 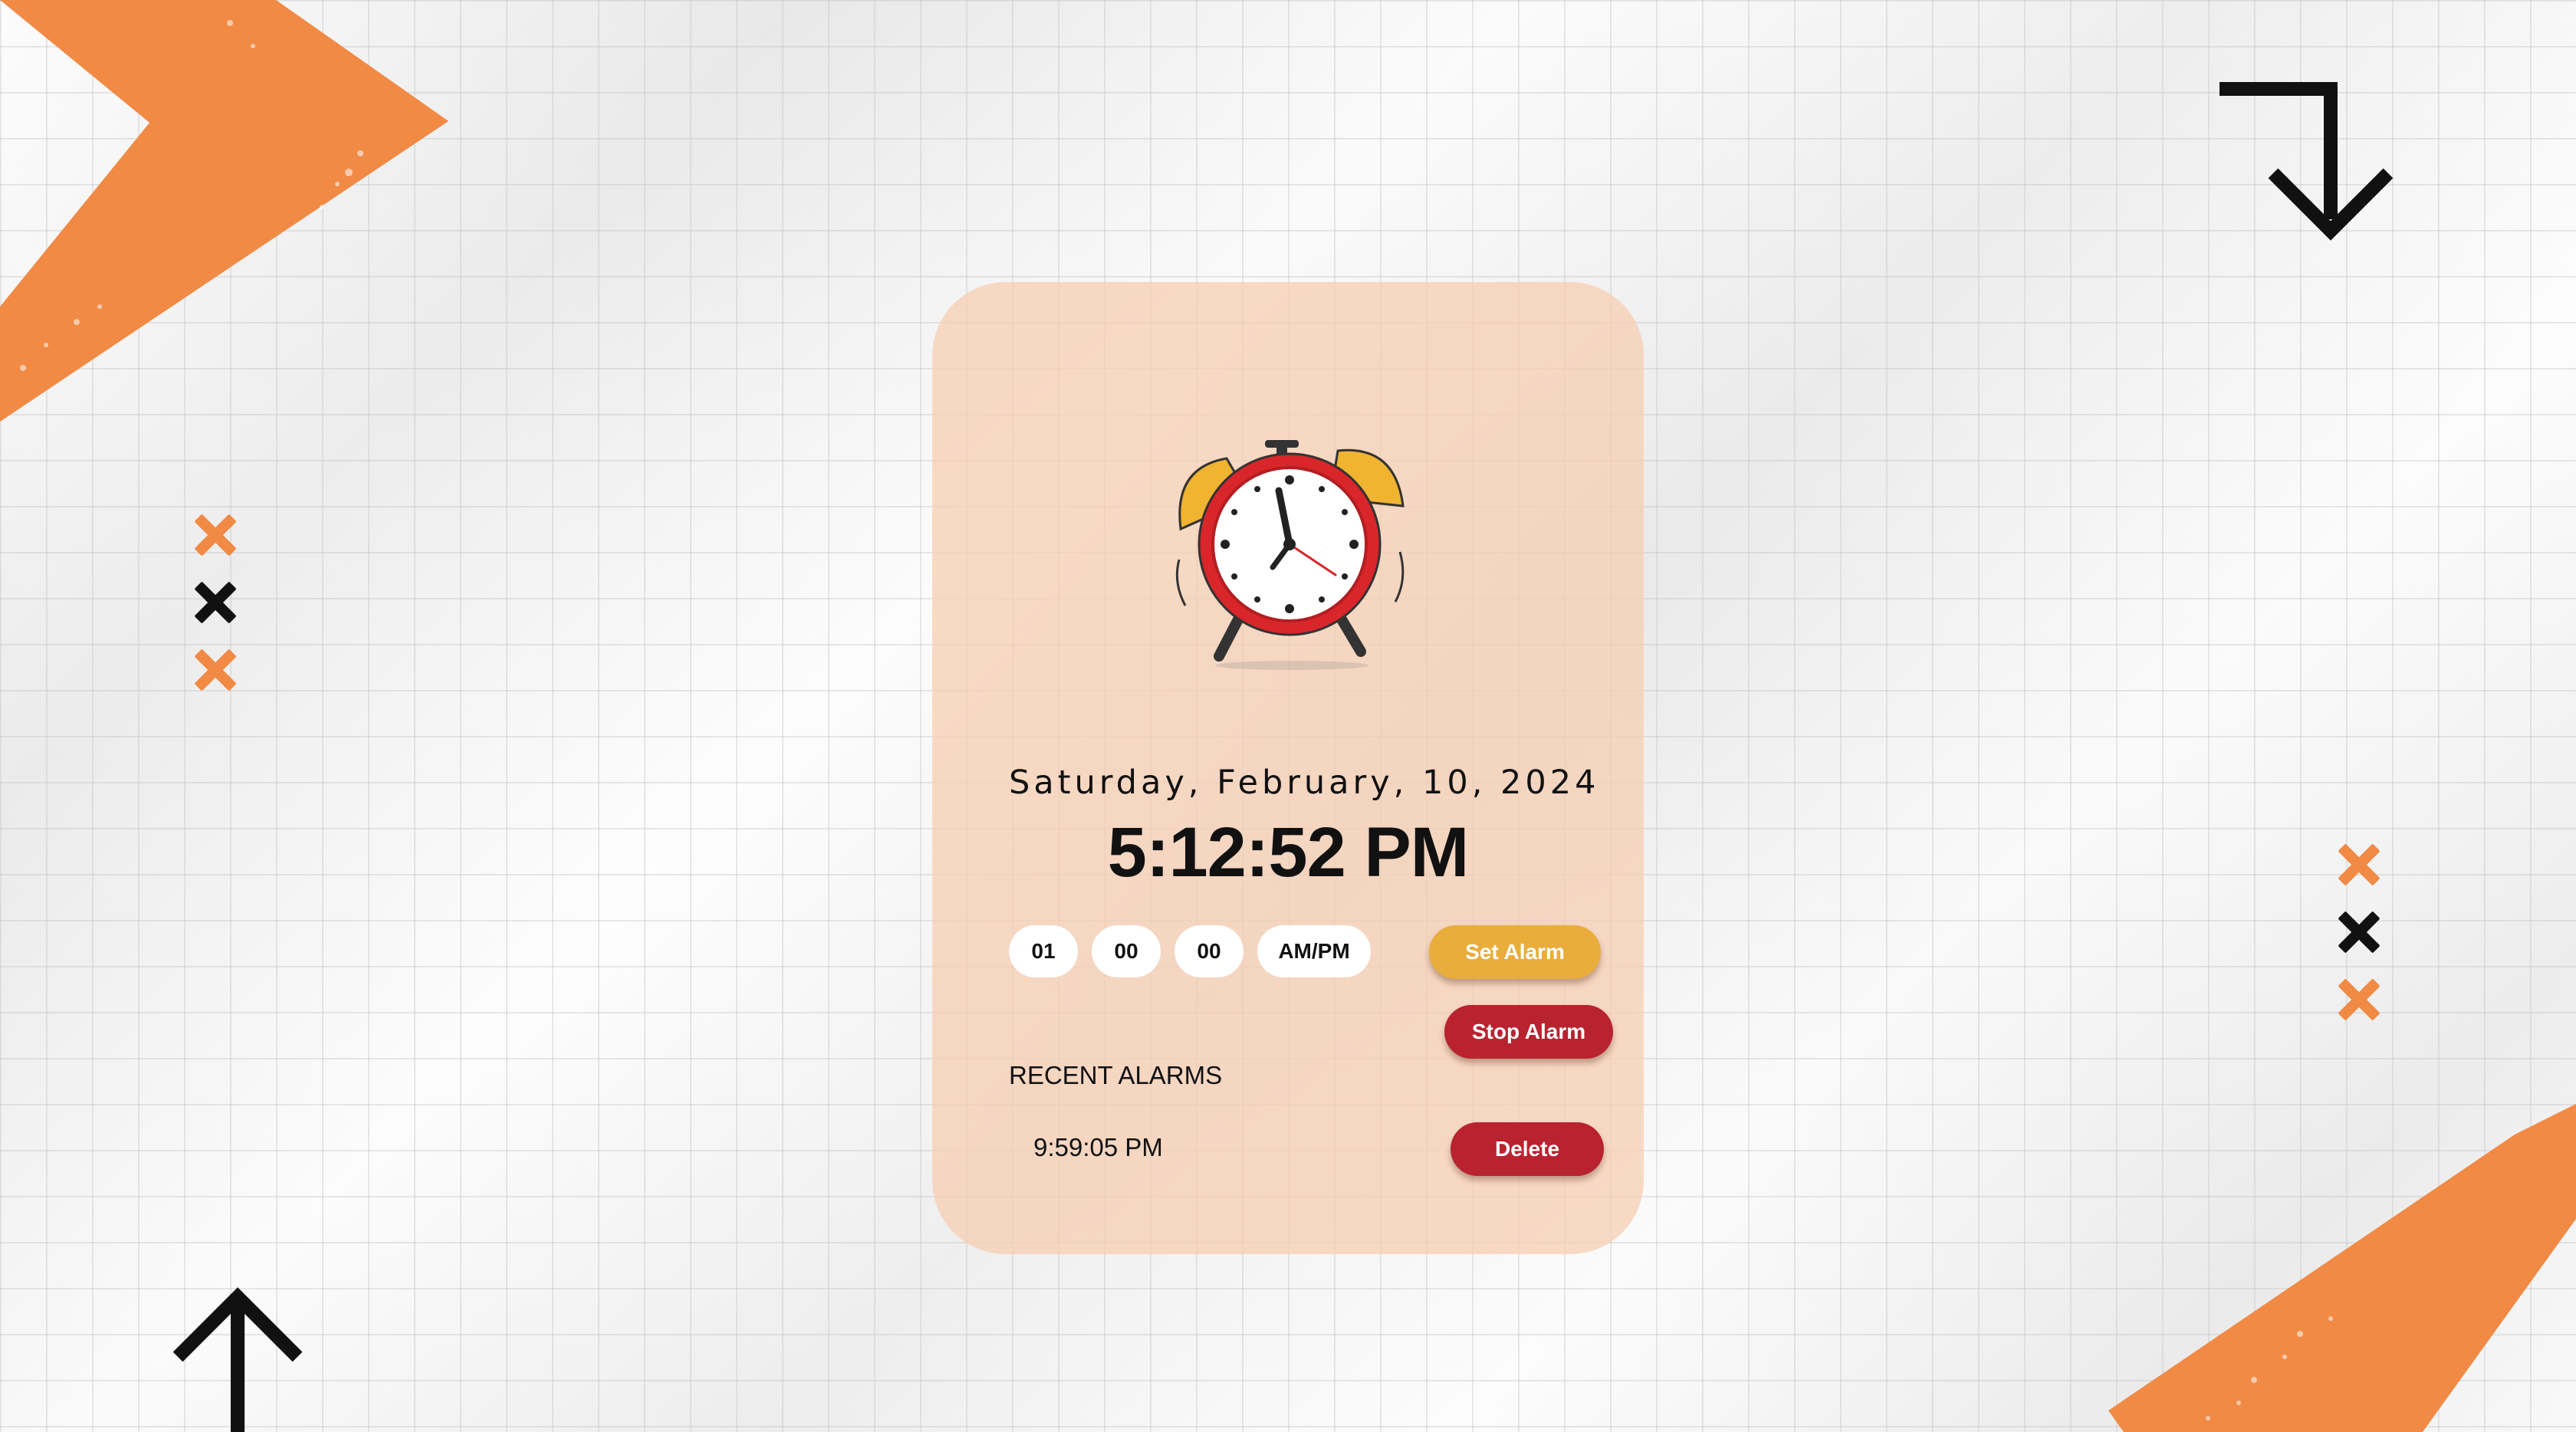 I want to click on alarm-clock-icon, so click(x=1290, y=555).